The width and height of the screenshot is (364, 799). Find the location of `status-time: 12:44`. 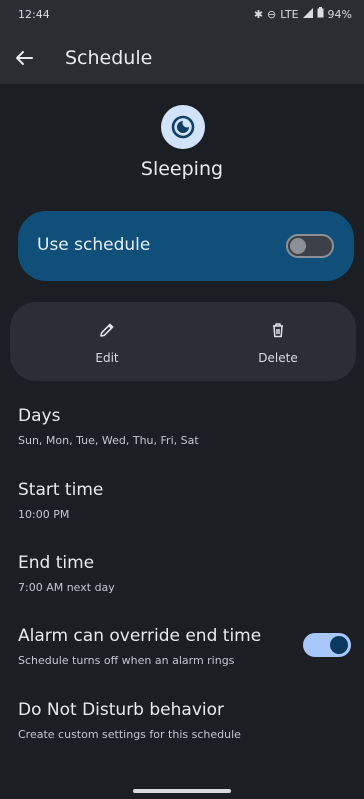

status-time: 12:44 is located at coordinates (34, 14).